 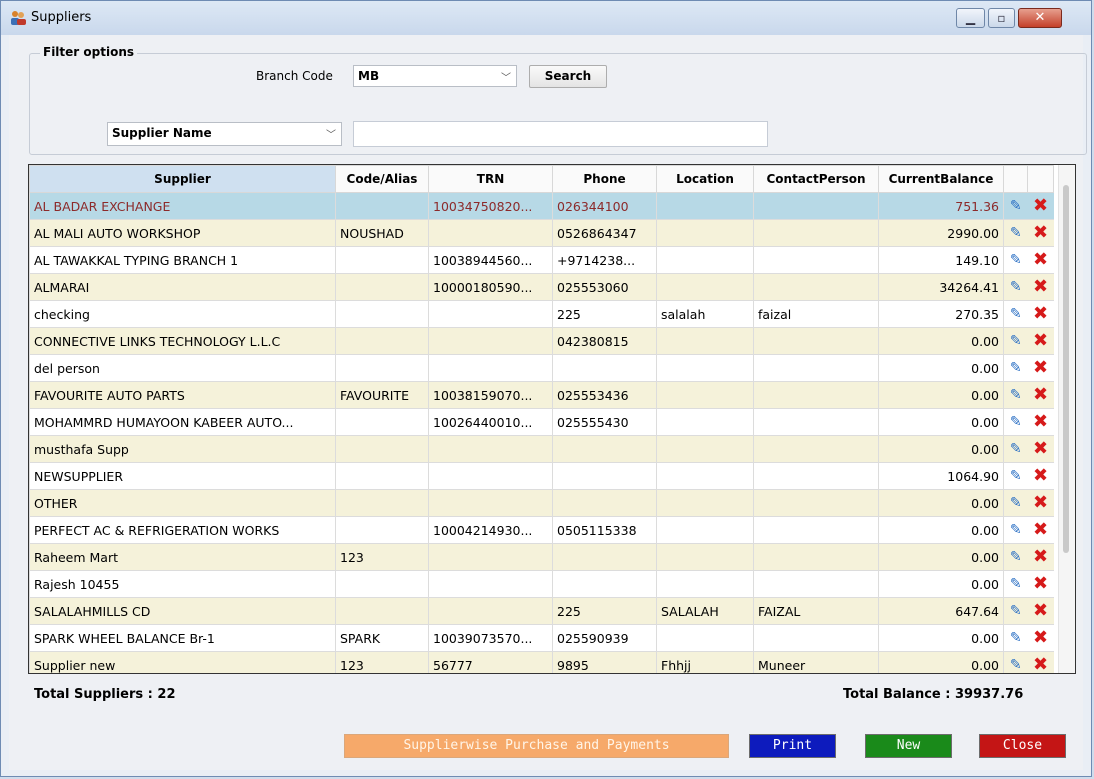 I want to click on close-button: Close, so click(x=1022, y=746).